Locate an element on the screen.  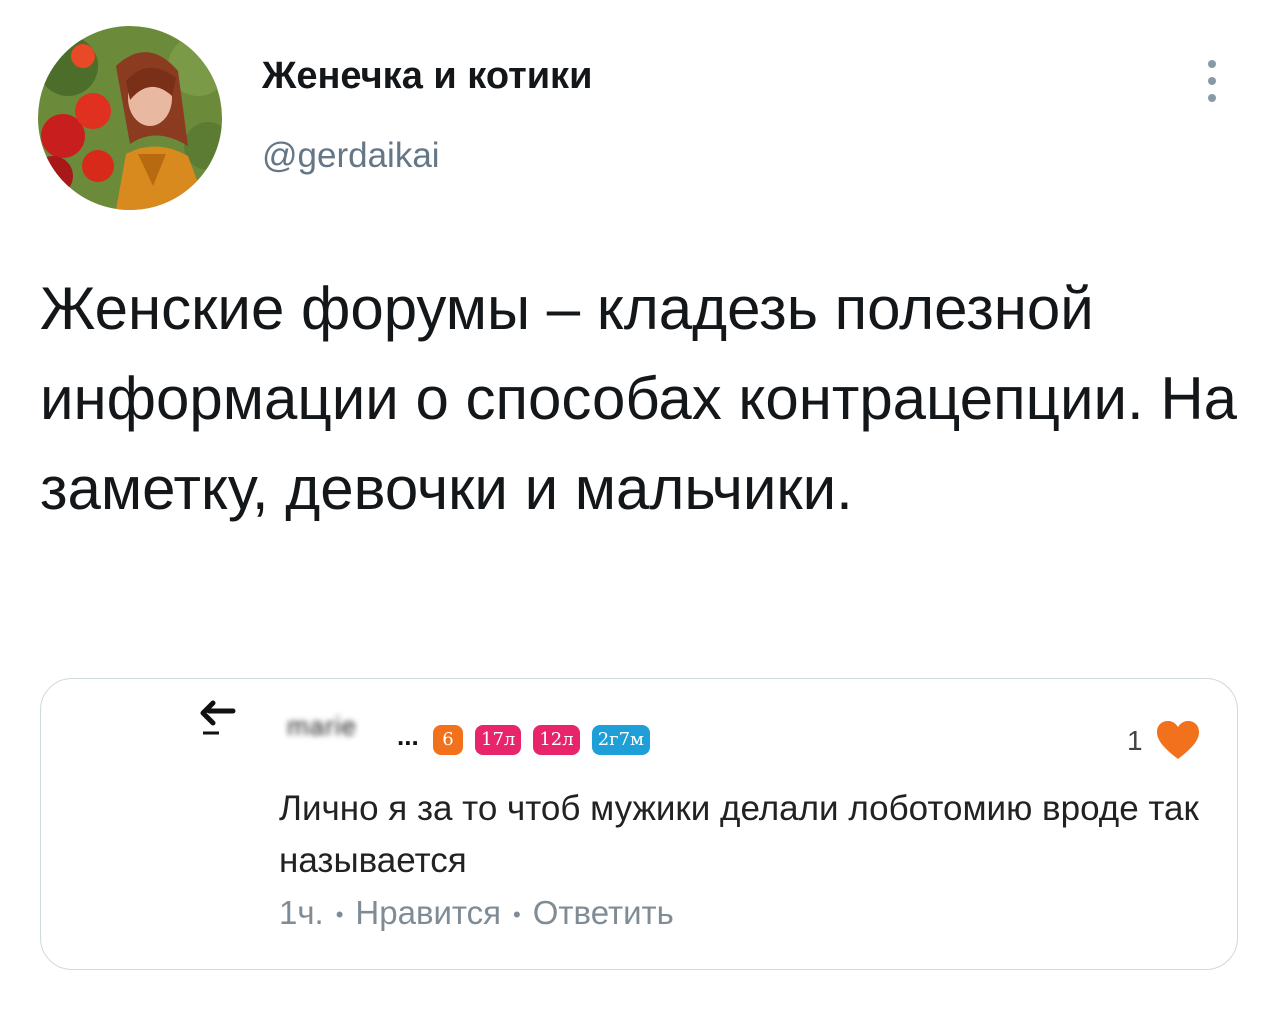
back-arrow-icon is located at coordinates (218, 717).